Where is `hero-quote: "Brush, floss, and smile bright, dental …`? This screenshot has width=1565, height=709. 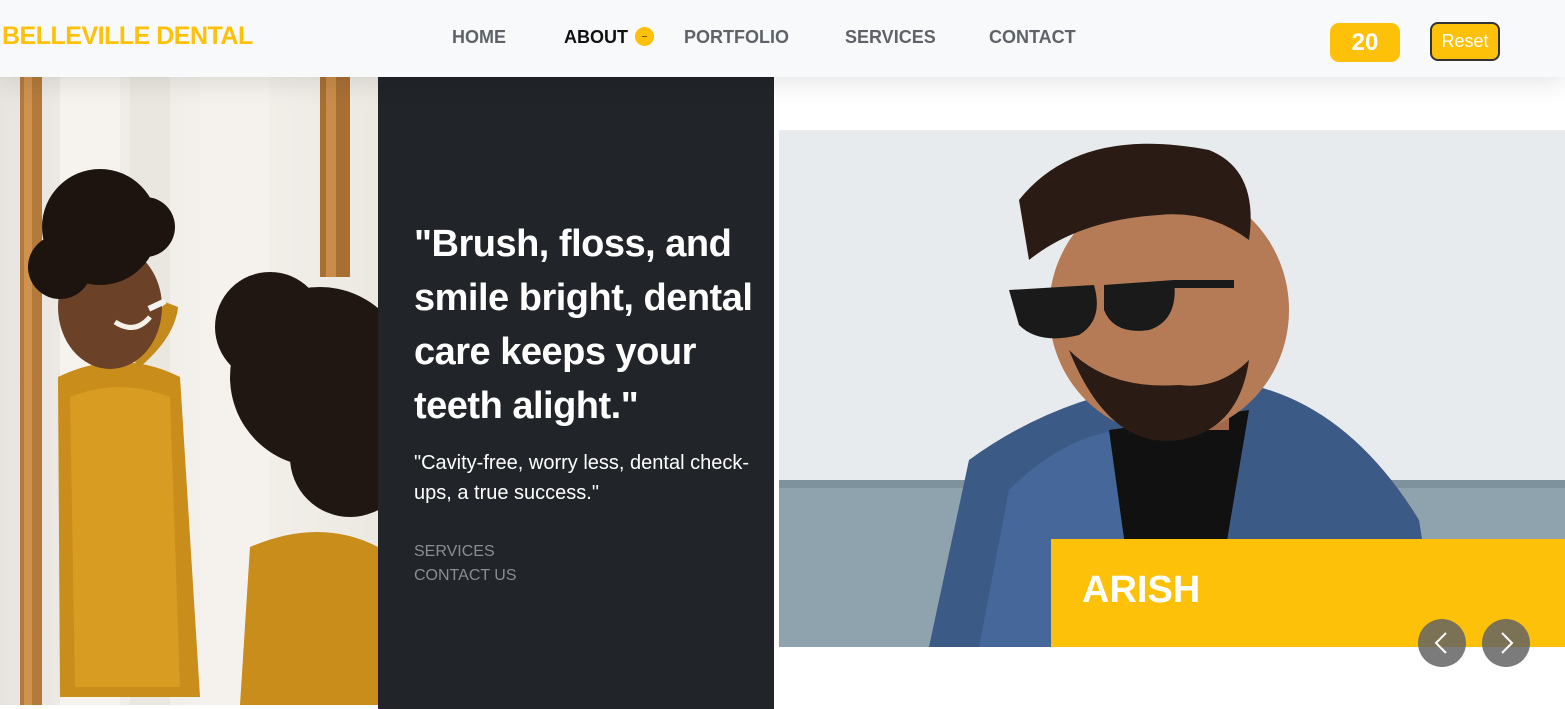
hero-quote: "Brush, floss, and smile bright, dental … is located at coordinates (583, 325).